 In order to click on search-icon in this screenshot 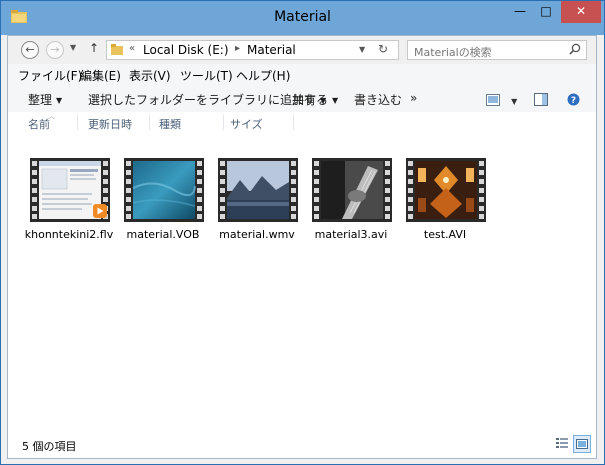, I will do `click(575, 49)`.